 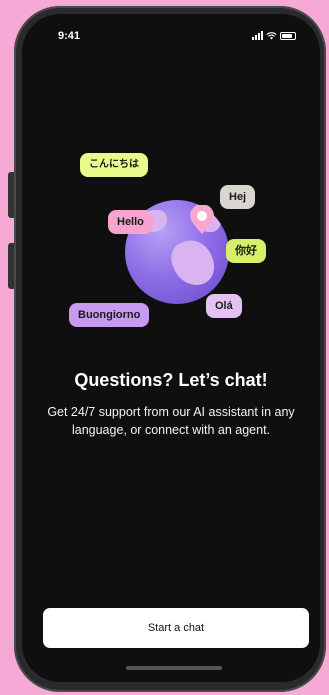 I want to click on home-indicator, so click(x=174, y=668).